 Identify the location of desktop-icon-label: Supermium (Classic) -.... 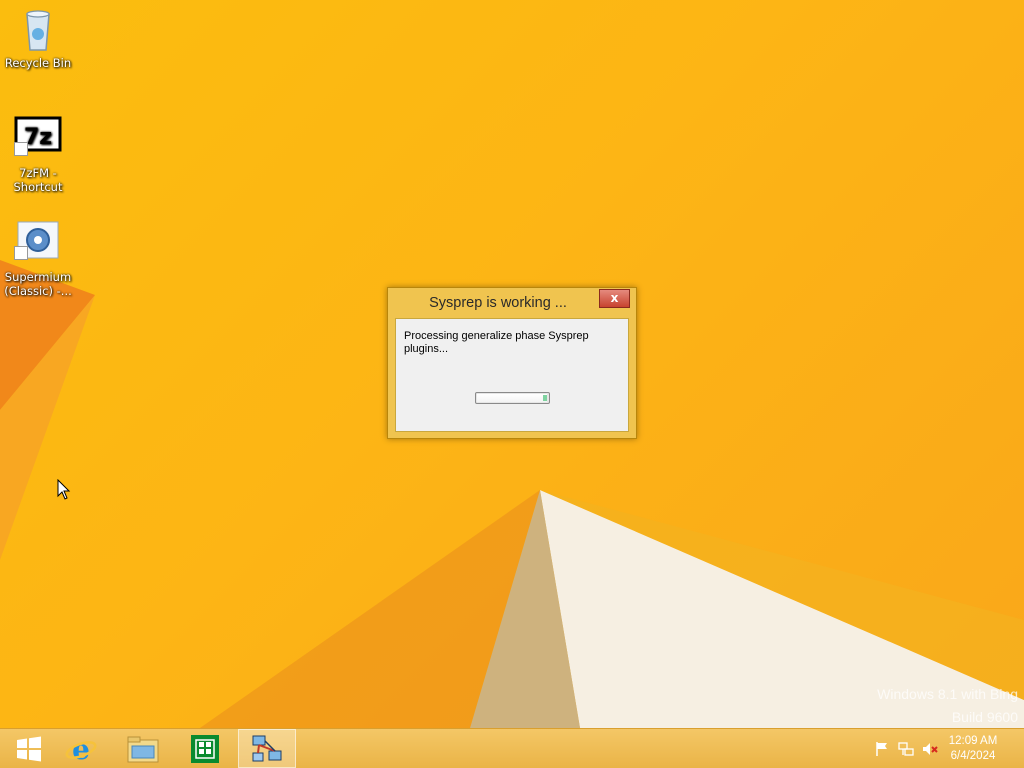
(38, 284).